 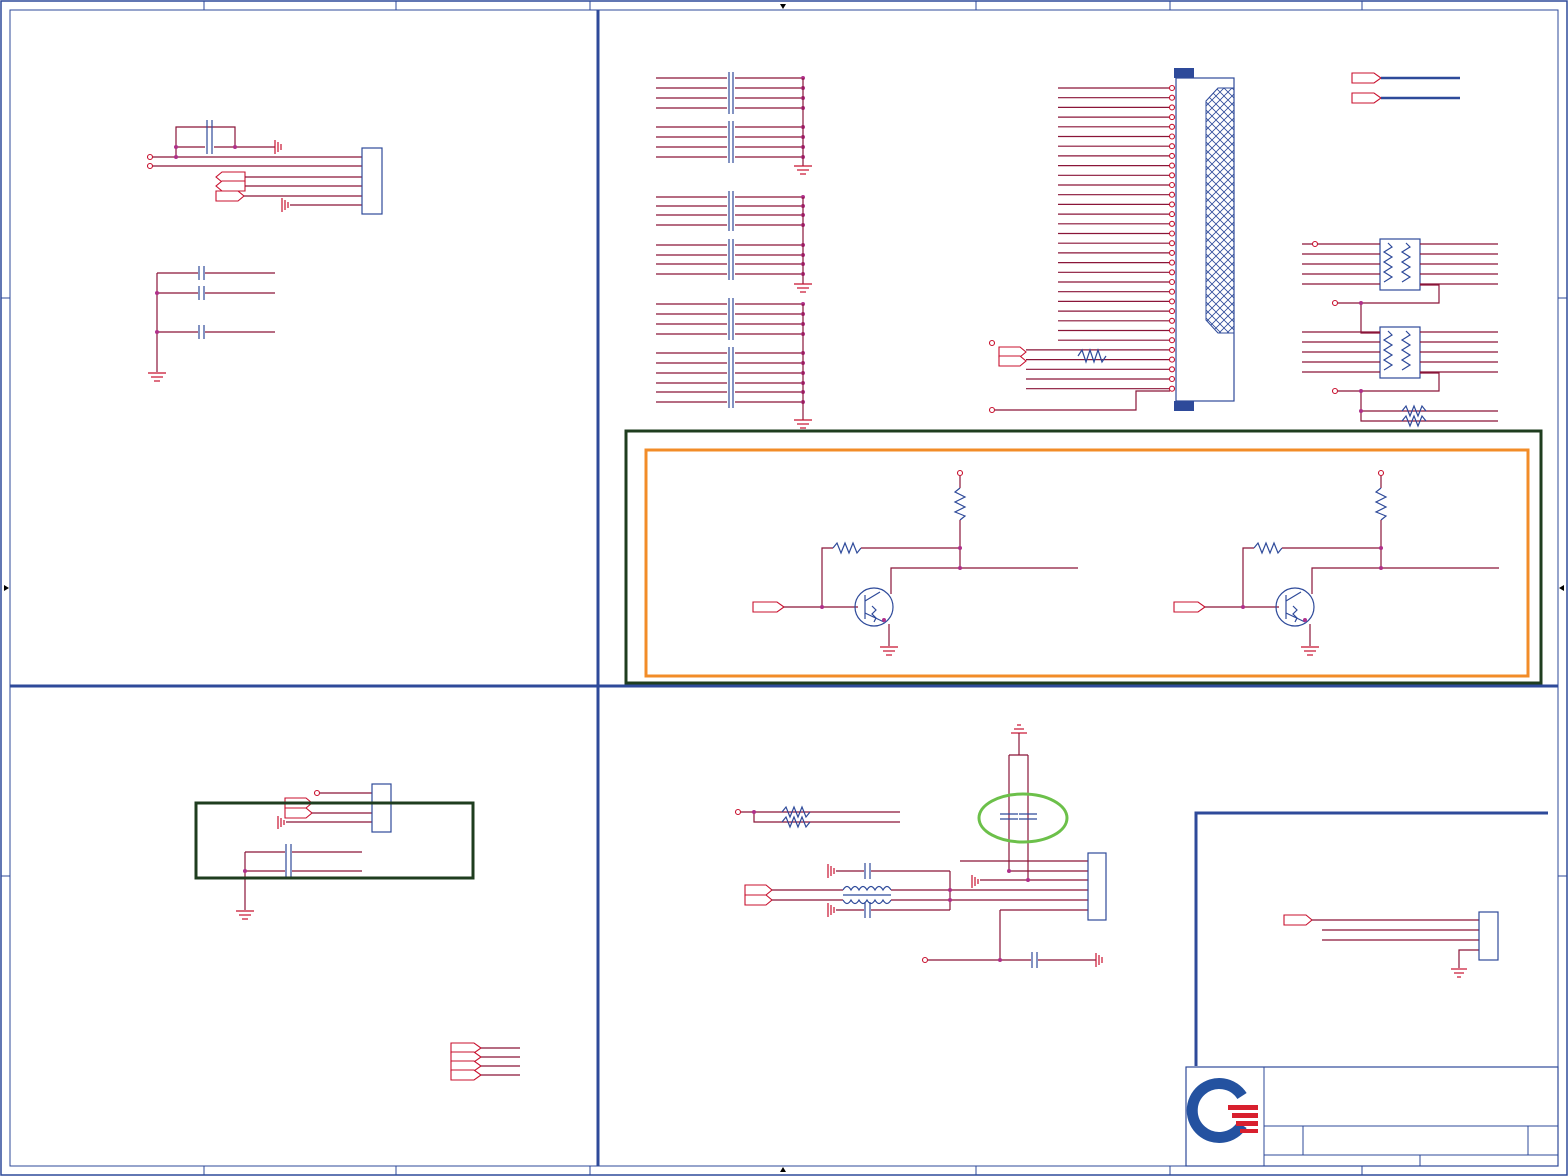 I want to click on highlight-box-drivers, so click(x=1083, y=557).